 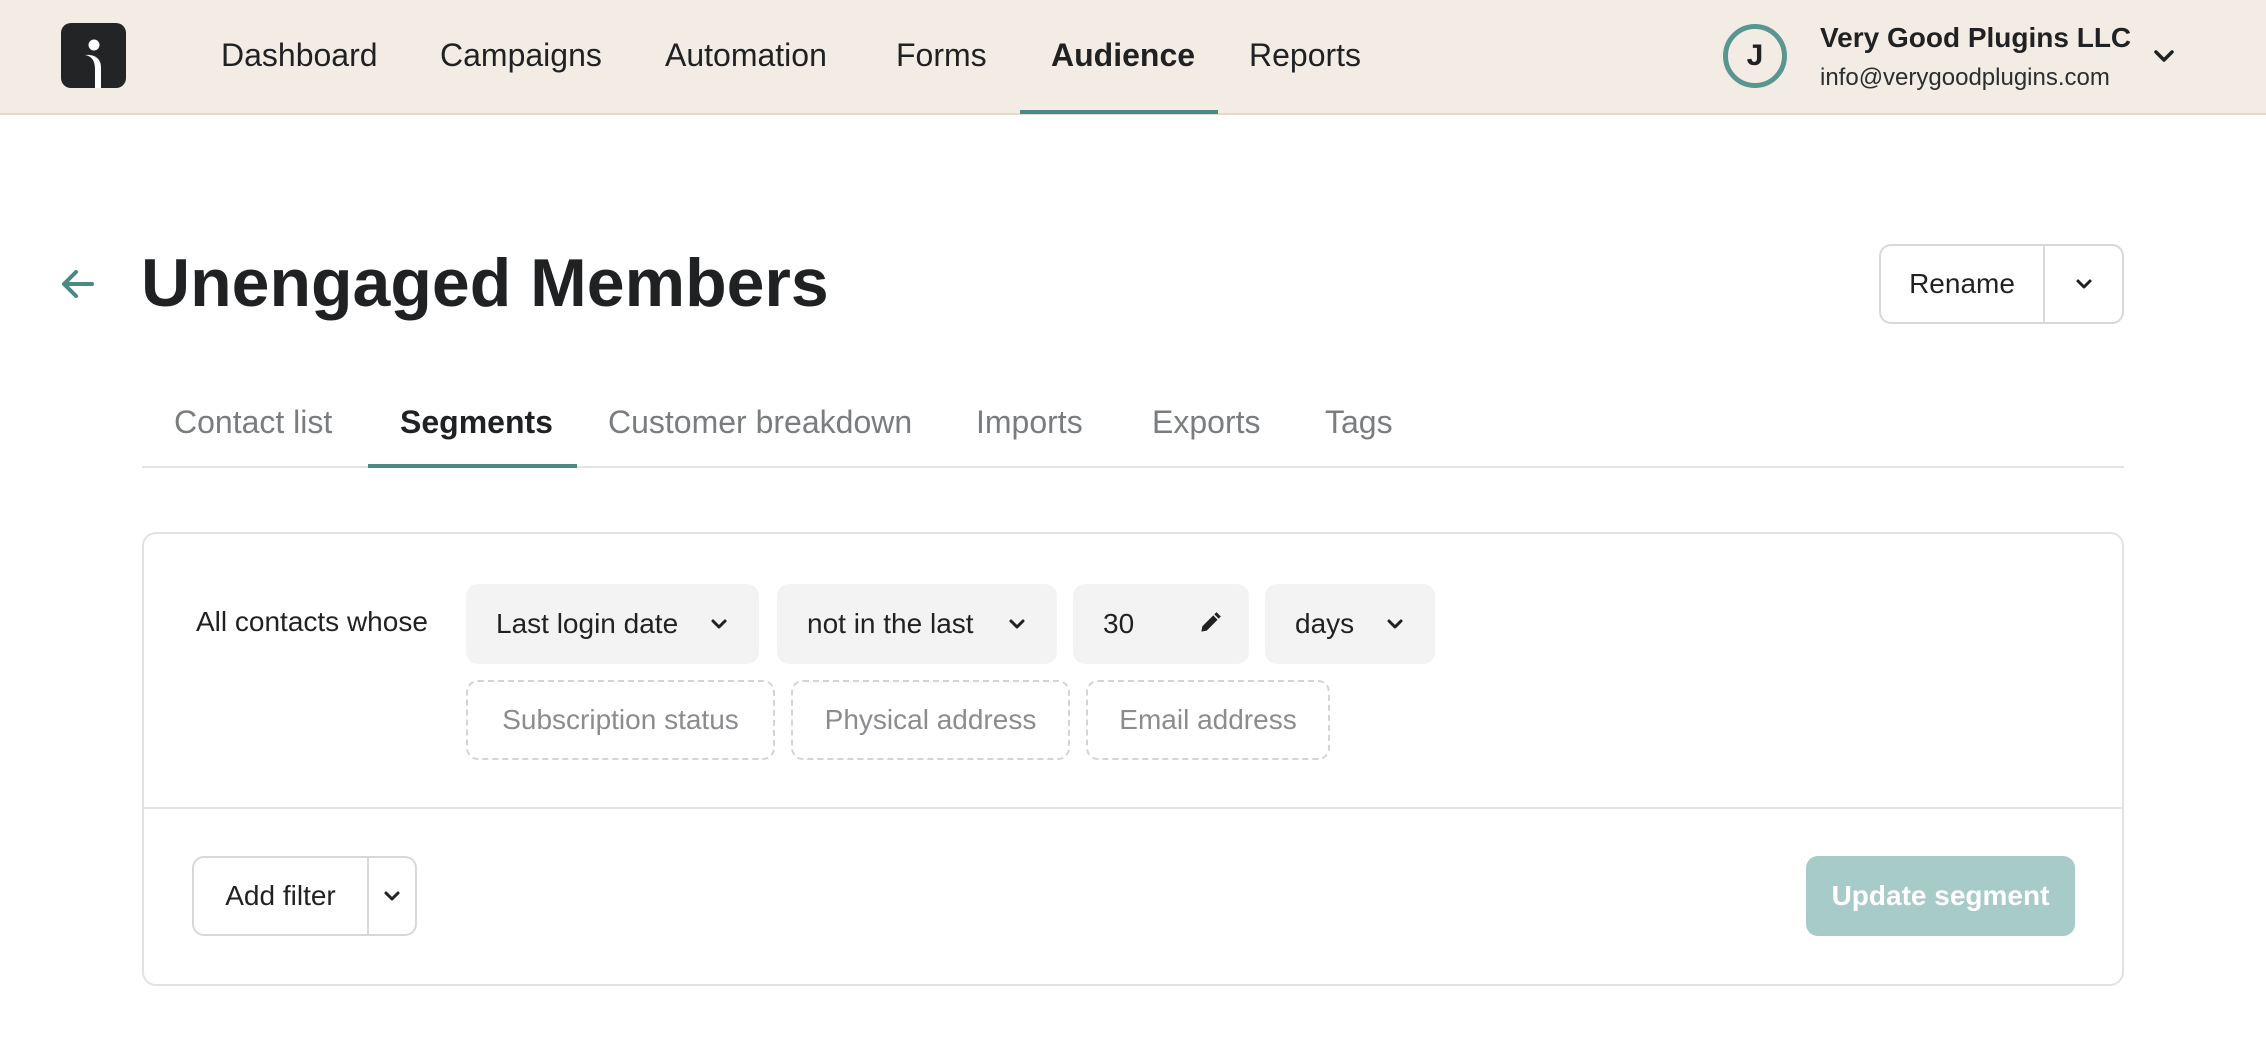 I want to click on card-divider, so click(x=1133, y=808).